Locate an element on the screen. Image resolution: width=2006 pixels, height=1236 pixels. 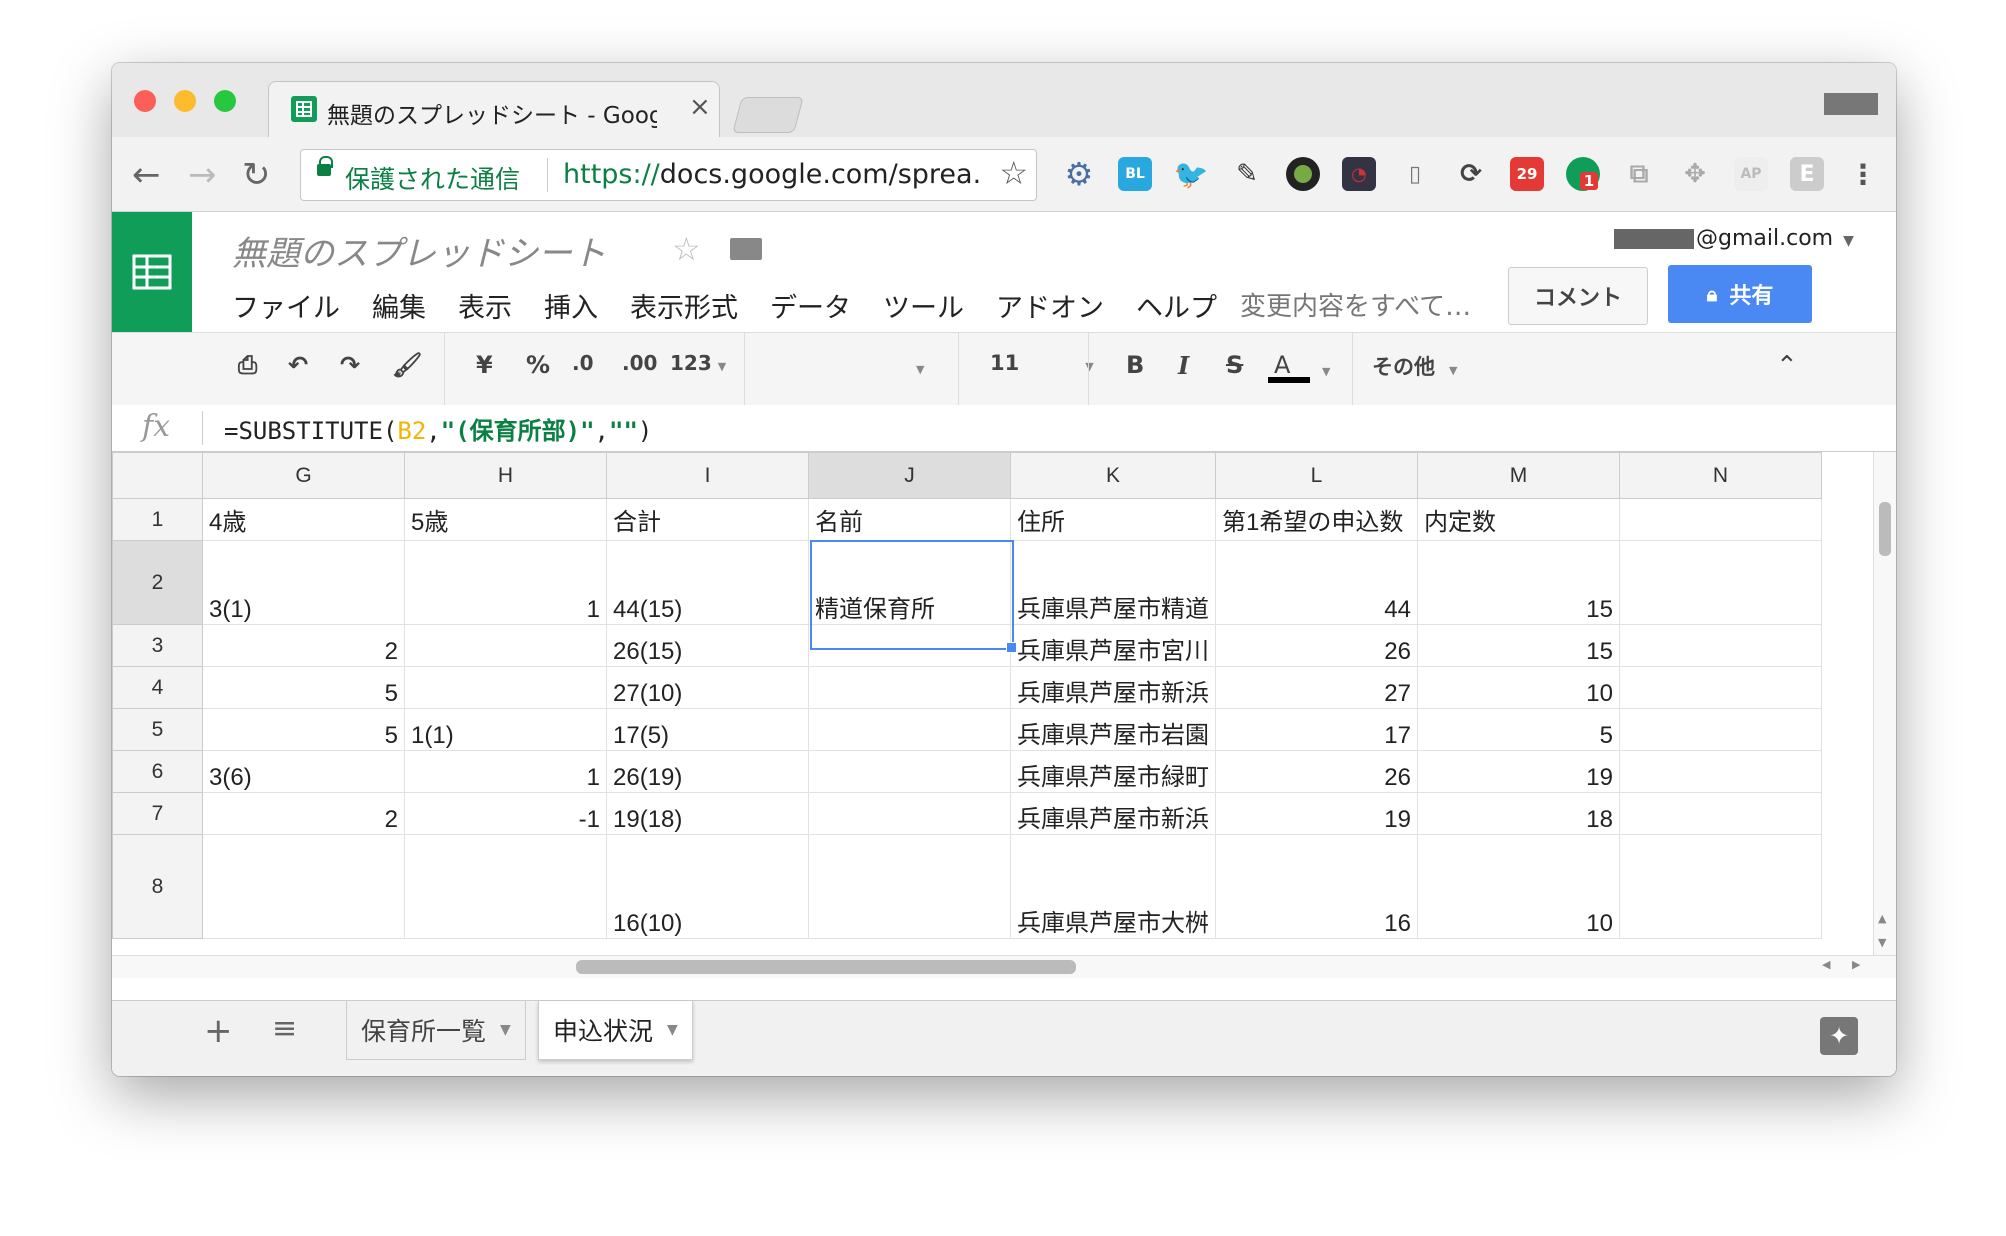
cell-j8 is located at coordinates (909, 886).